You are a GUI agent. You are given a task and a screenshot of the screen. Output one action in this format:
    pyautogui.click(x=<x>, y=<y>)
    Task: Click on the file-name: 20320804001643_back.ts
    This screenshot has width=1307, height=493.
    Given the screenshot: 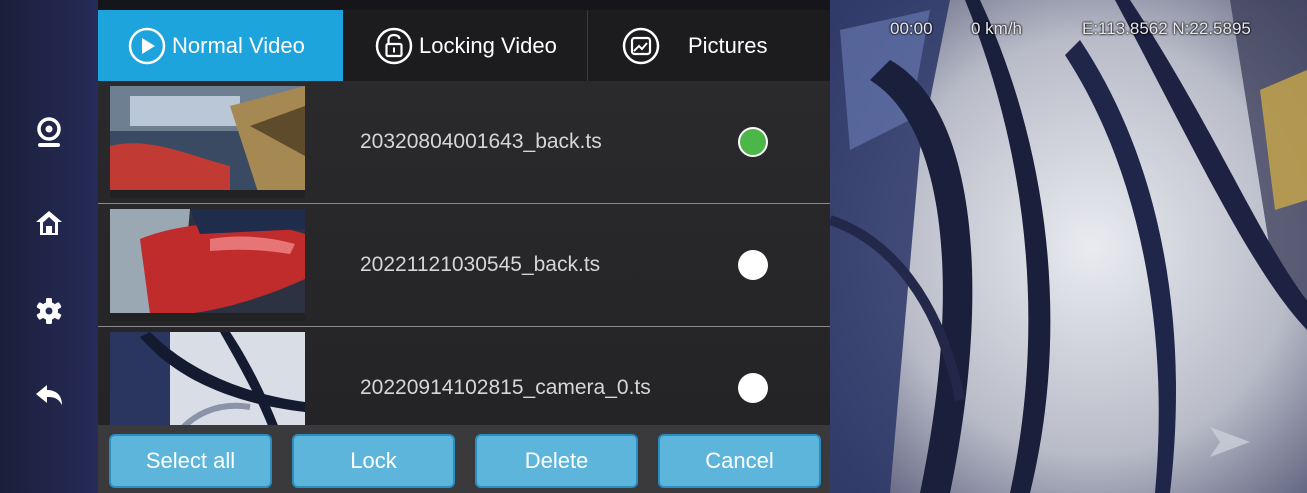 What is the action you would take?
    pyautogui.click(x=481, y=141)
    